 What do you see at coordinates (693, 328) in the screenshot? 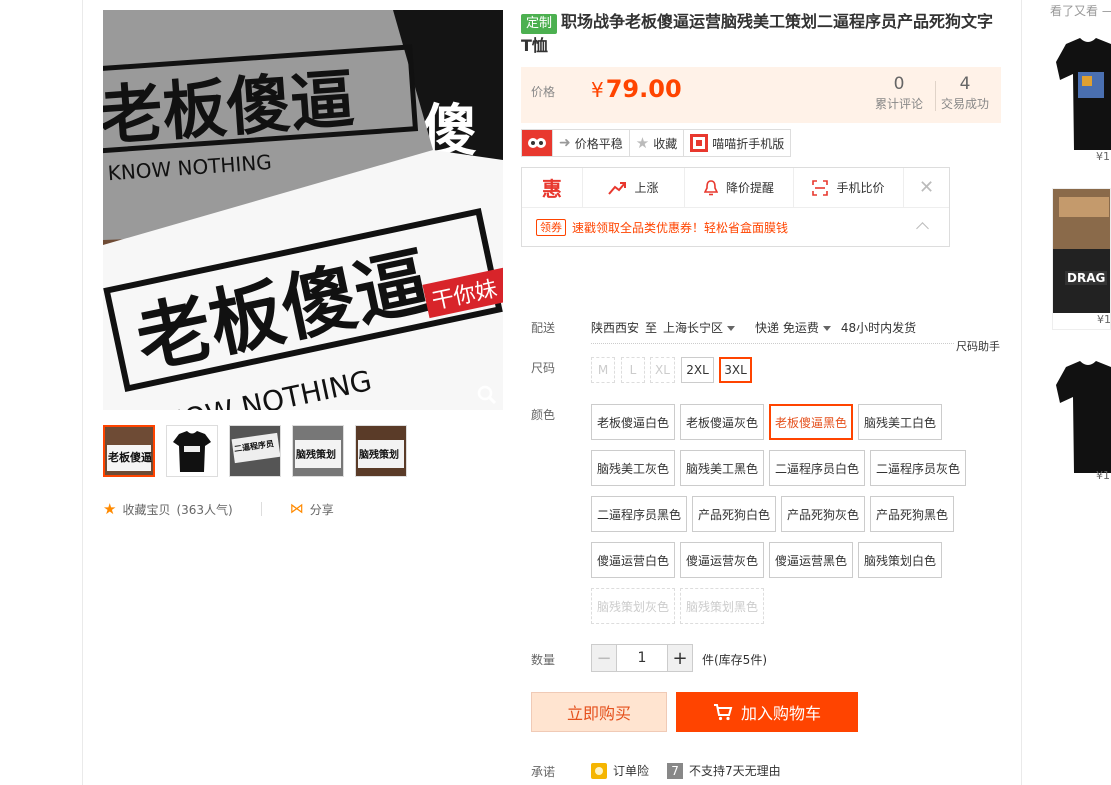
I see `ship-to: 上海长宁区` at bounding box center [693, 328].